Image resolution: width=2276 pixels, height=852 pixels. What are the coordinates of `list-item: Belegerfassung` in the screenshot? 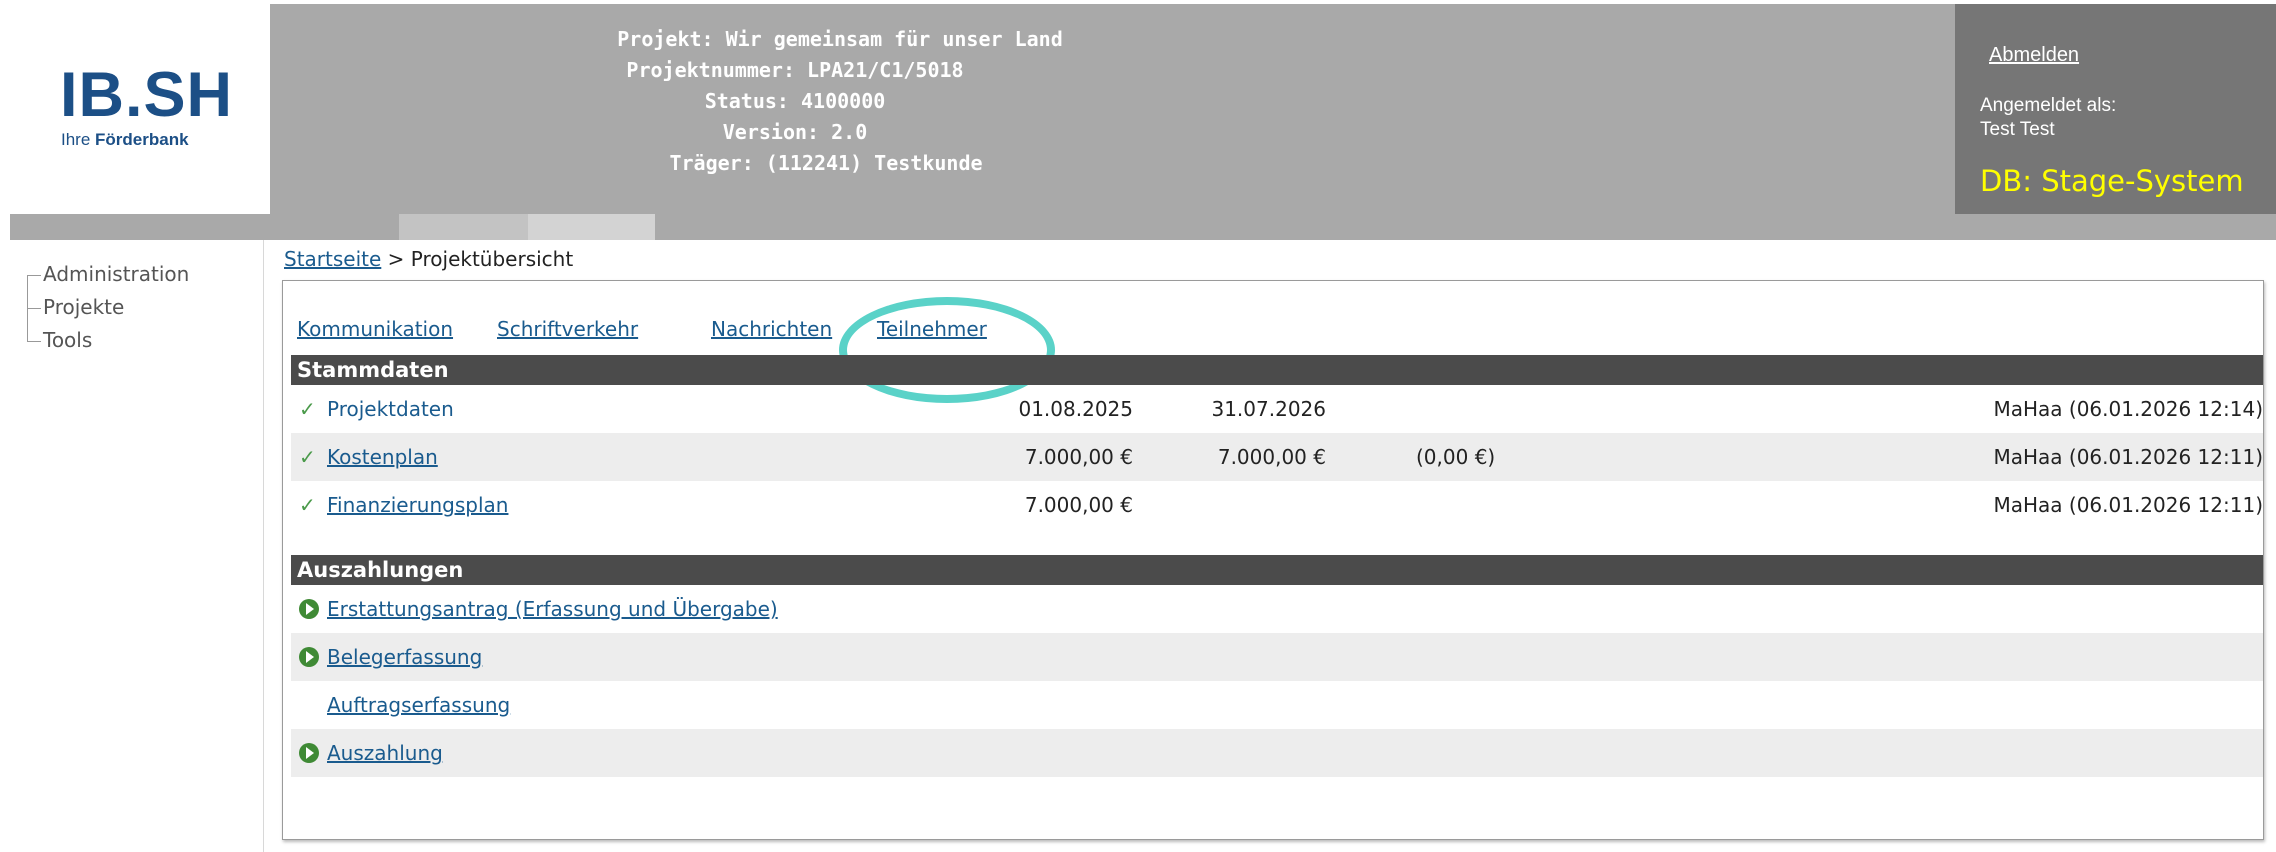 It's located at (1277, 657).